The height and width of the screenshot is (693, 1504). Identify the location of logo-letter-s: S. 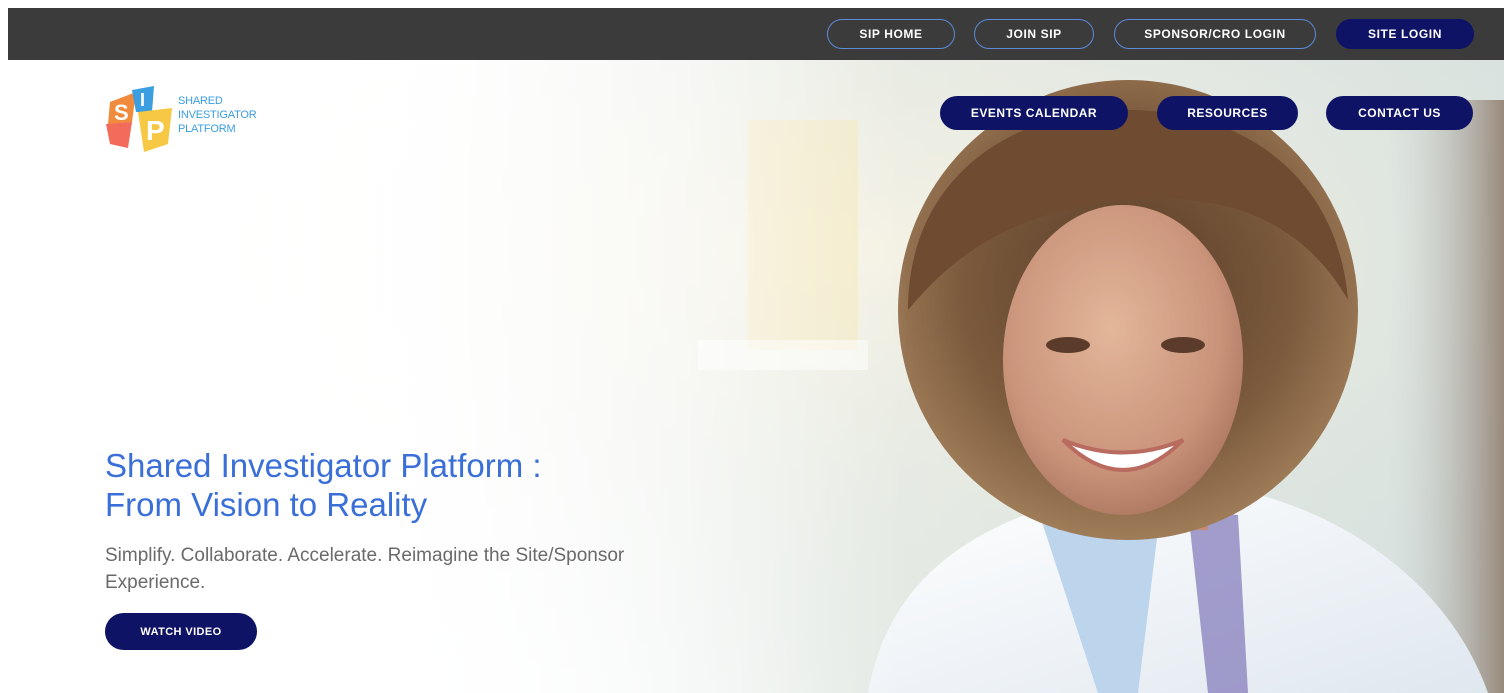
(121, 112).